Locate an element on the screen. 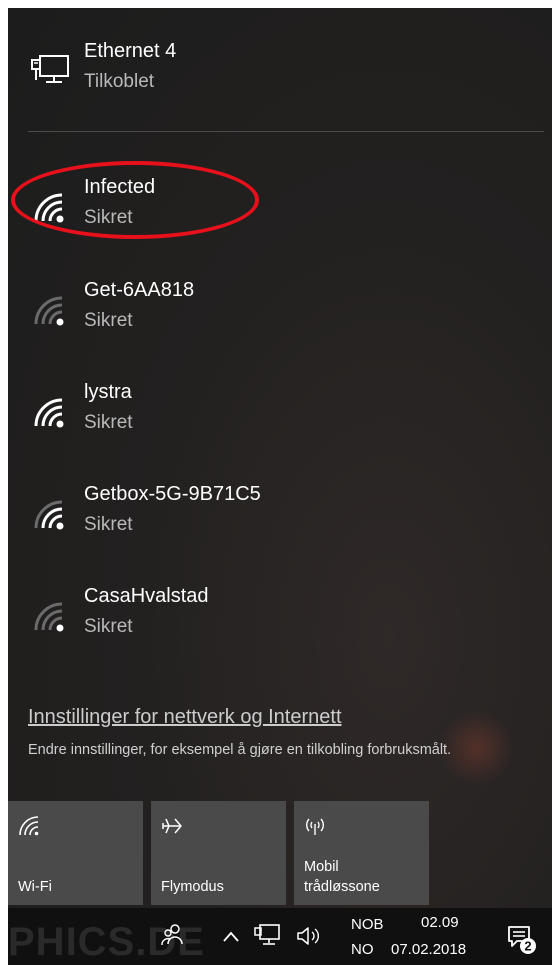 This screenshot has width=560, height=965. network-name: CasaHvalstad is located at coordinates (146, 596).